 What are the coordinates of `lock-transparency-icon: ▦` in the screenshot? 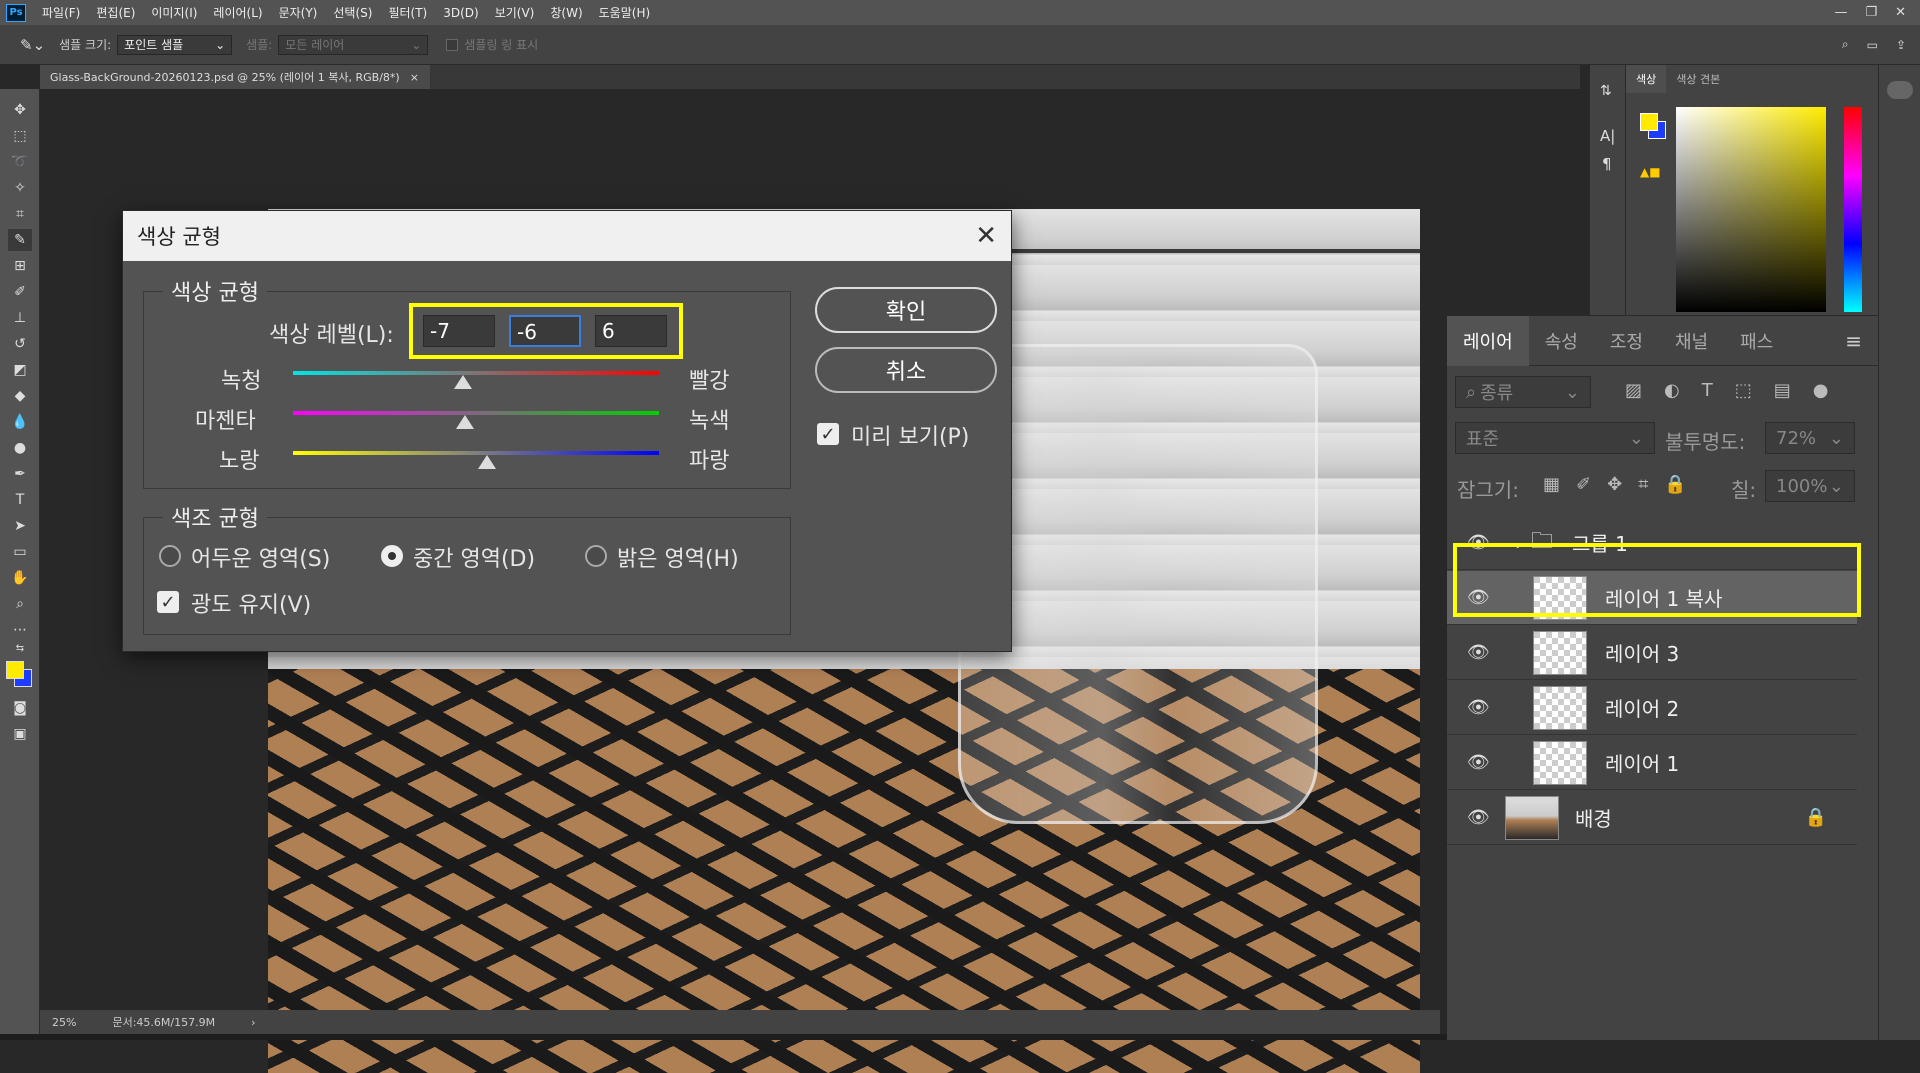 It's located at (1551, 484).